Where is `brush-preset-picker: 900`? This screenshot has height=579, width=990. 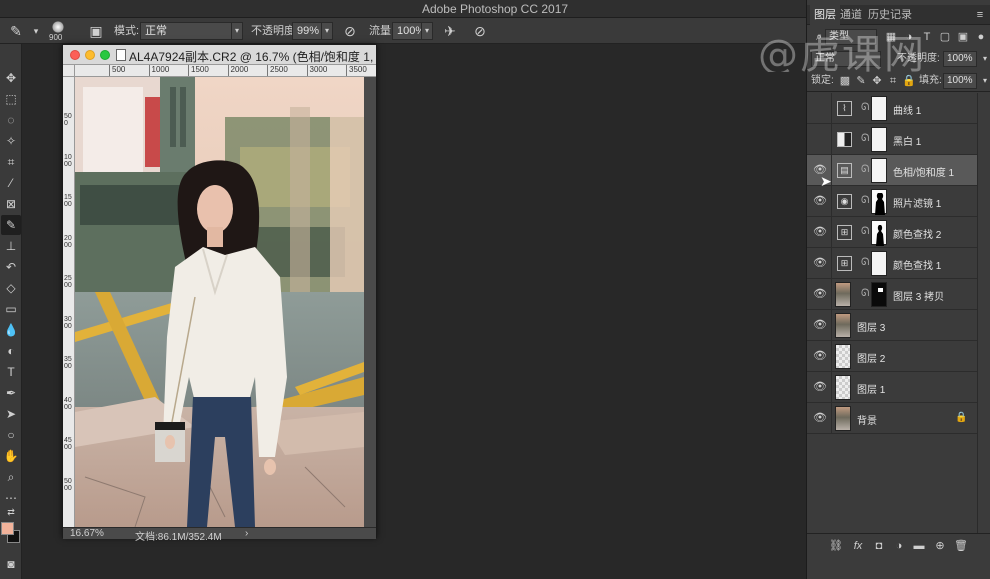 brush-preset-picker: 900 is located at coordinates (58, 31).